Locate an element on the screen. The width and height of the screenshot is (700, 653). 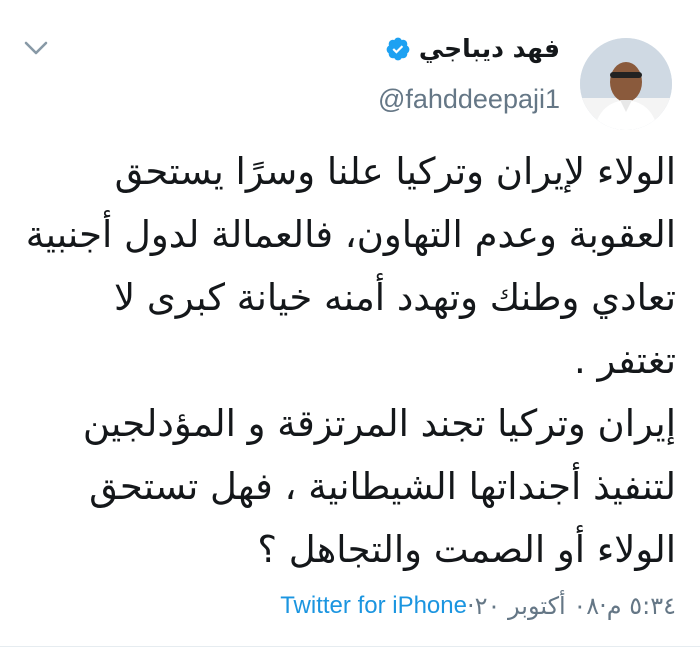
tweet-time: ٥:٣٤ م is located at coordinates (641, 606).